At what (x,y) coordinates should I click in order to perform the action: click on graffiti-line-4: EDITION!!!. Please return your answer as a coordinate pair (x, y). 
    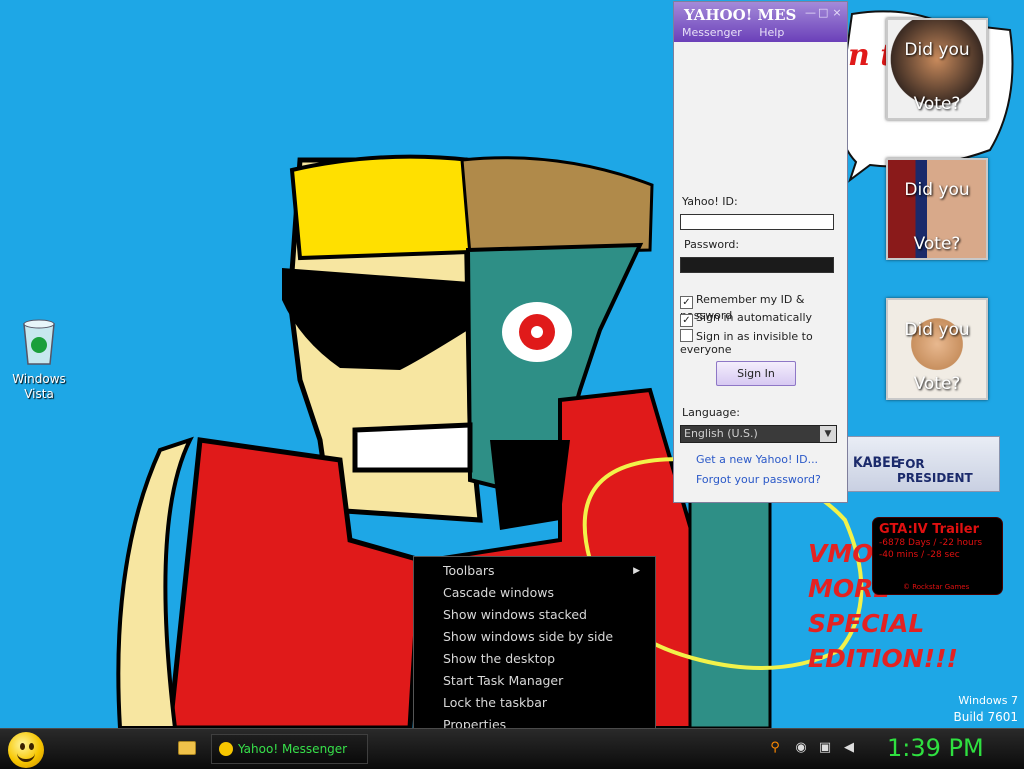
    Looking at the image, I should click on (883, 658).